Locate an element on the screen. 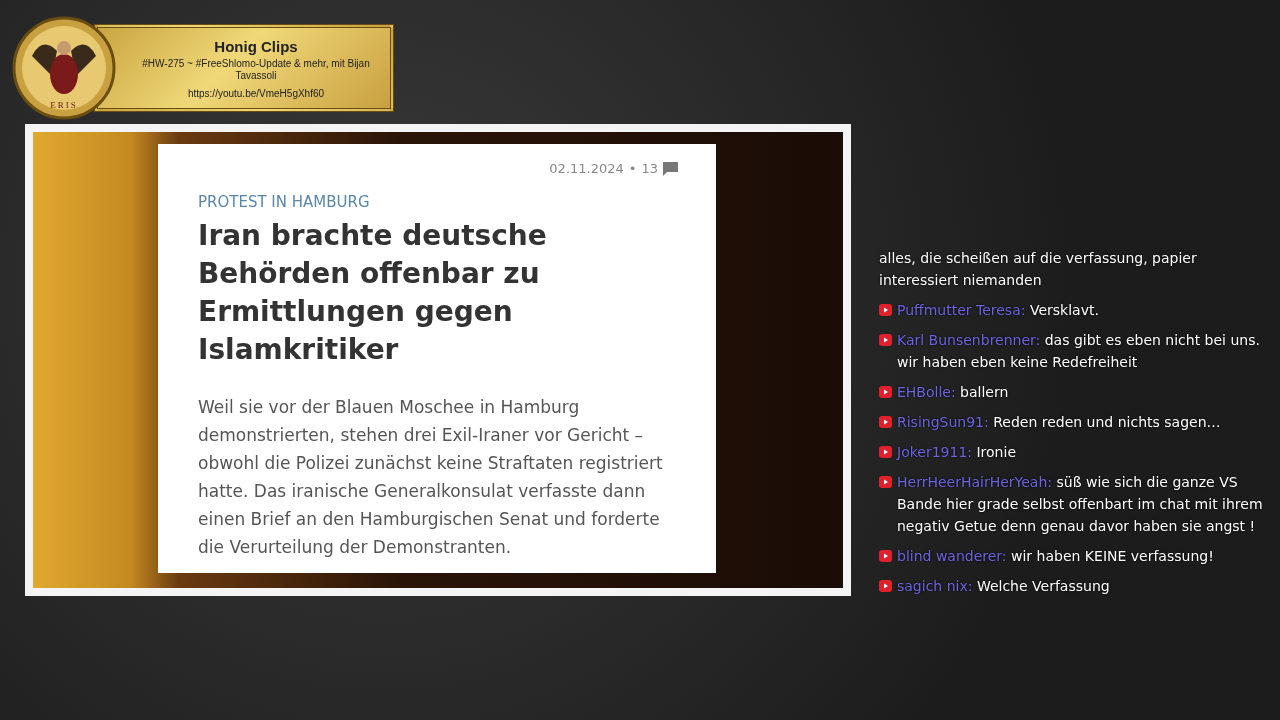 This screenshot has height=720, width=1280. article-headline: Iran brachte deutsche Behörden offenbar zu Ermittlungen gegen Islamkritiker is located at coordinates (373, 293).